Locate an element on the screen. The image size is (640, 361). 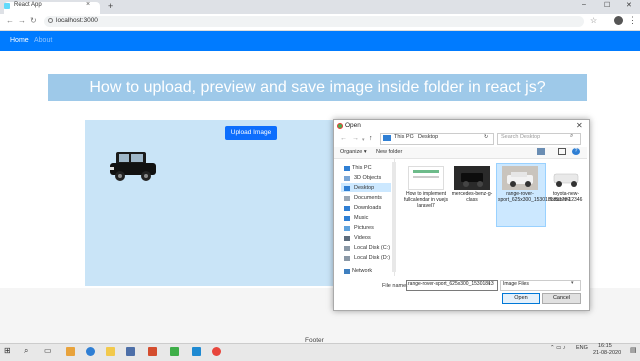
back-arrow-icon: ← is located at coordinates (10, 20).